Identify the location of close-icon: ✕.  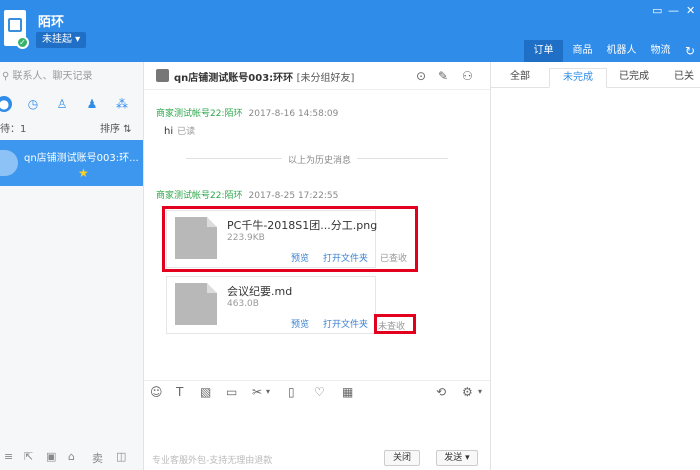
(690, 10).